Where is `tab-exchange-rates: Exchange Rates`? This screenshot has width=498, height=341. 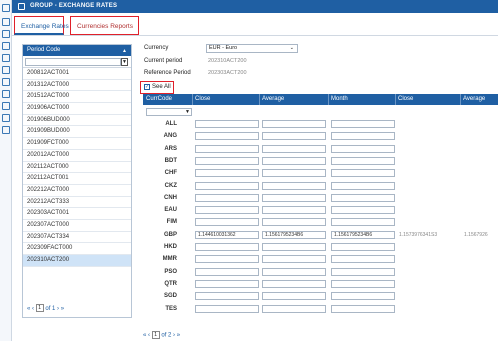
tab-exchange-rates: Exchange Rates is located at coordinates (41, 25).